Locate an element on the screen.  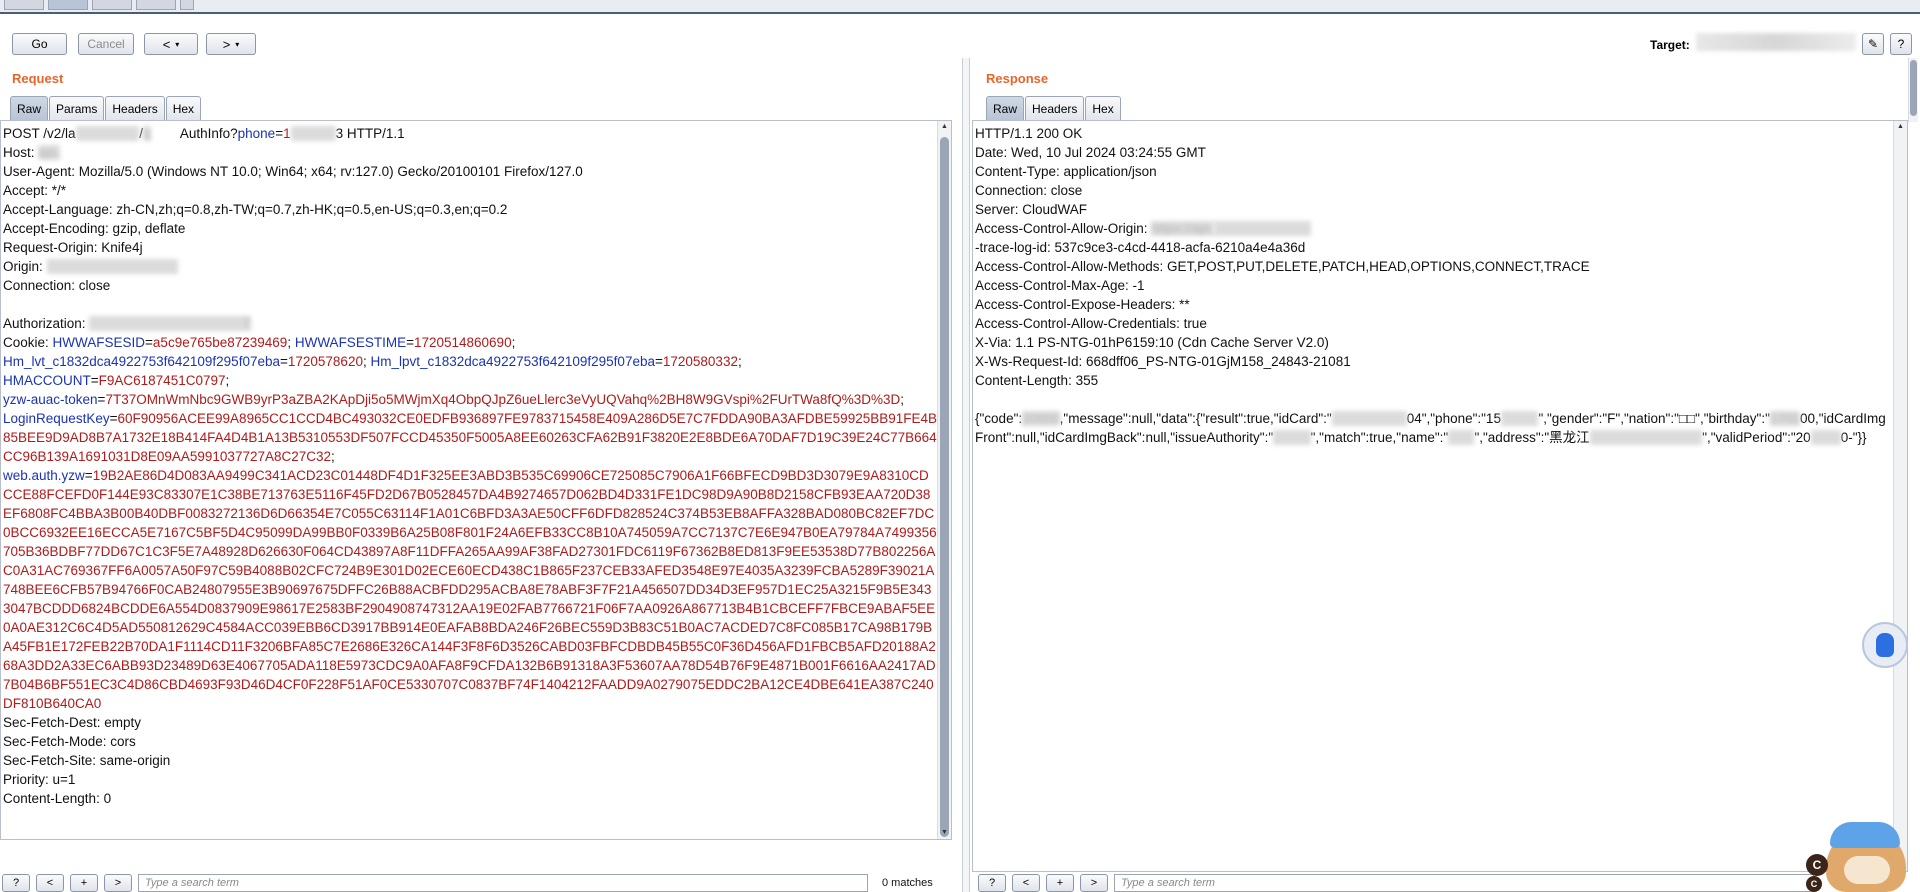
text-segment: 3 HTTP/1.1 is located at coordinates (370, 133).